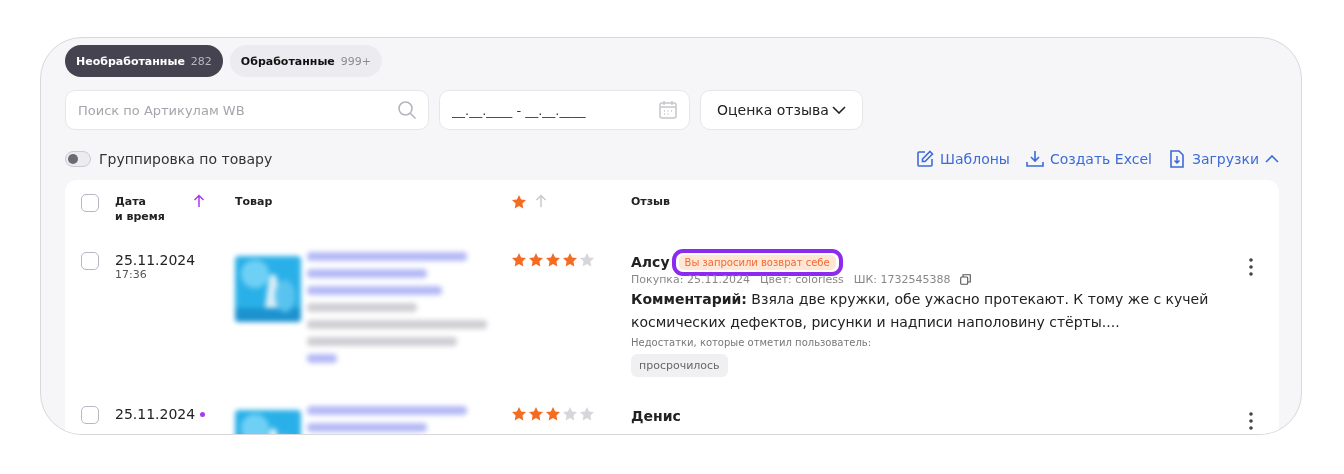 The height and width of the screenshot is (474, 1344). What do you see at coordinates (306, 61) in the screenshot?
I see `filter-tab: Обработанные 999+` at bounding box center [306, 61].